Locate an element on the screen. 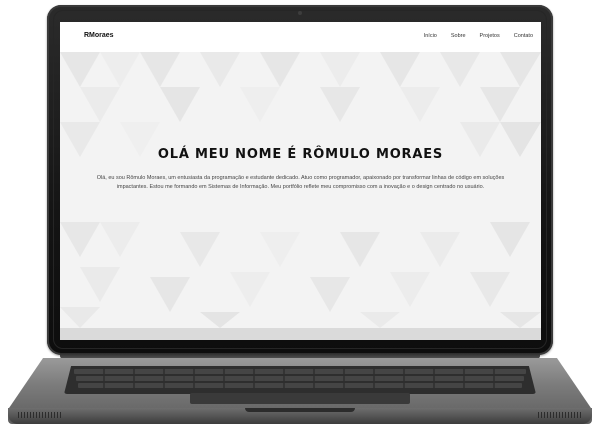  speaker-right-icon is located at coordinates (560, 415).